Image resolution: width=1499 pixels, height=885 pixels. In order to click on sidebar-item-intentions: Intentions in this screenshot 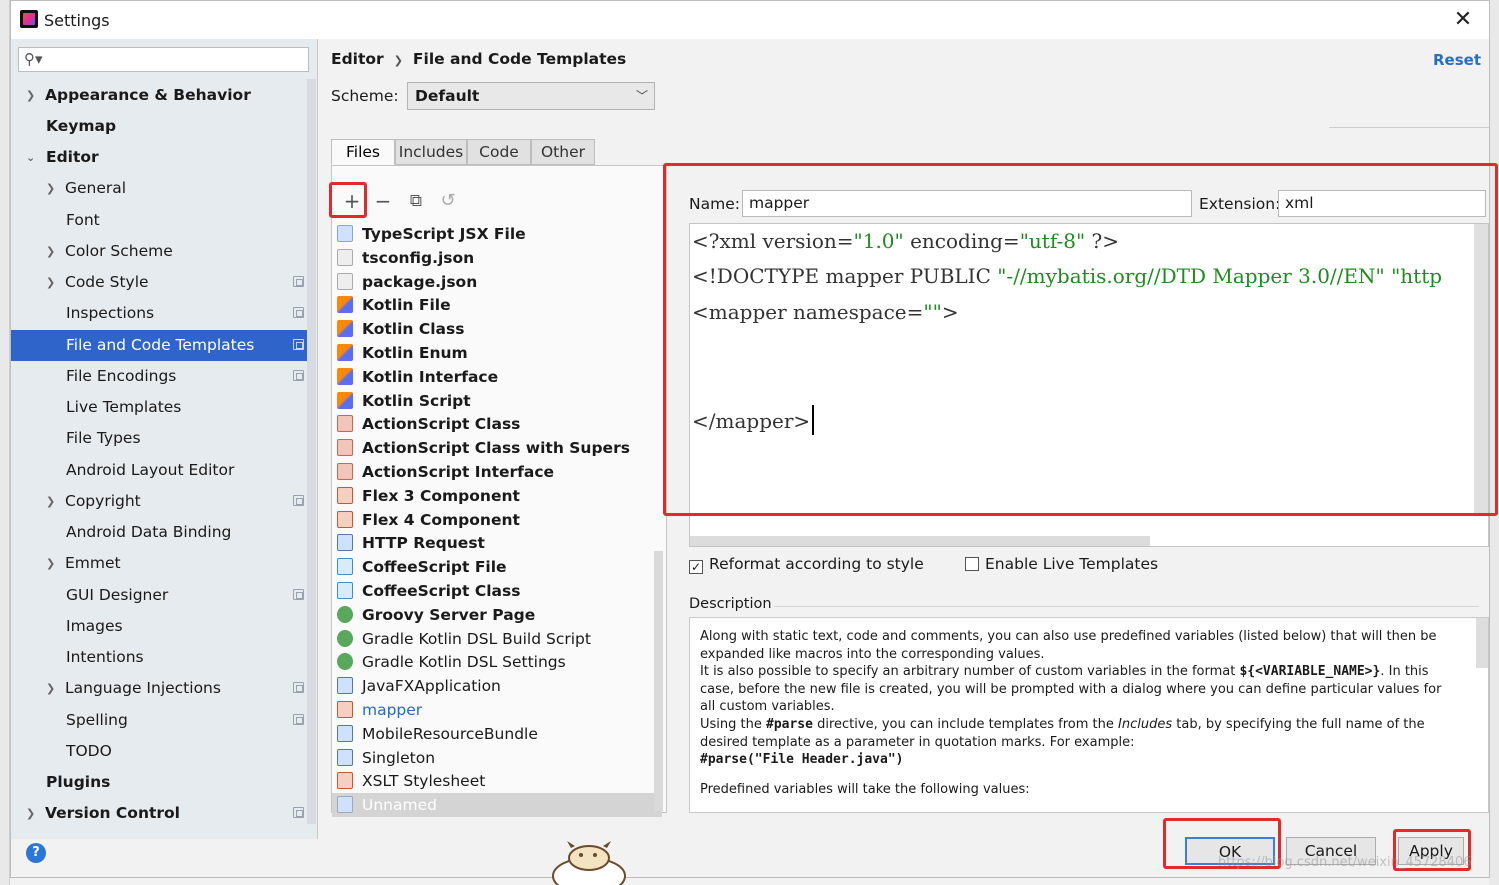, I will do `click(163, 657)`.